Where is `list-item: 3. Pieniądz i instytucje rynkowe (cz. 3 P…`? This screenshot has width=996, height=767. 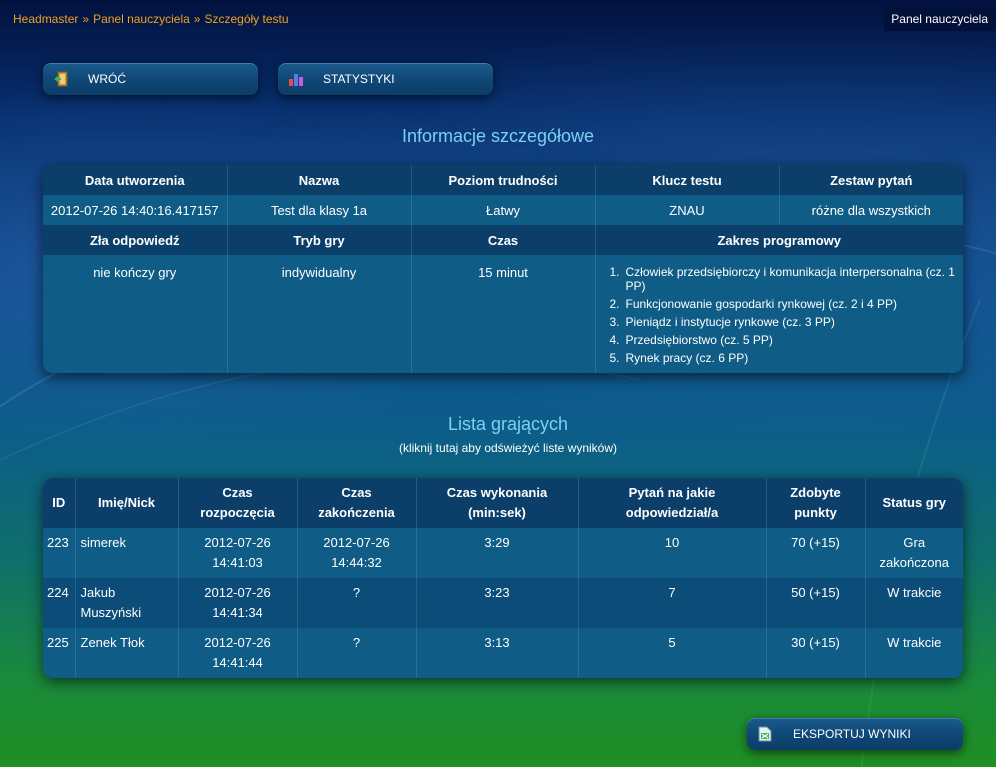
list-item: 3. Pieniądz i instytucje rynkowe (cz. 3 P… is located at coordinates (722, 322).